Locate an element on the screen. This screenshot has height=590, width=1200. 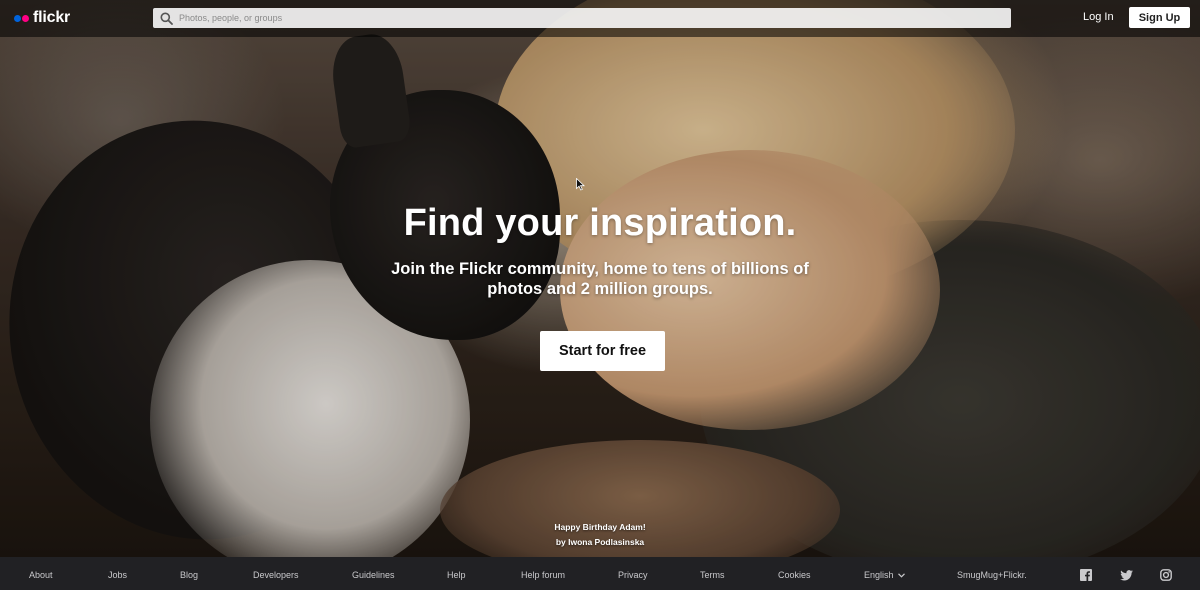
photo-title-link: Happy Birthday Adam! is located at coordinates (600, 527).